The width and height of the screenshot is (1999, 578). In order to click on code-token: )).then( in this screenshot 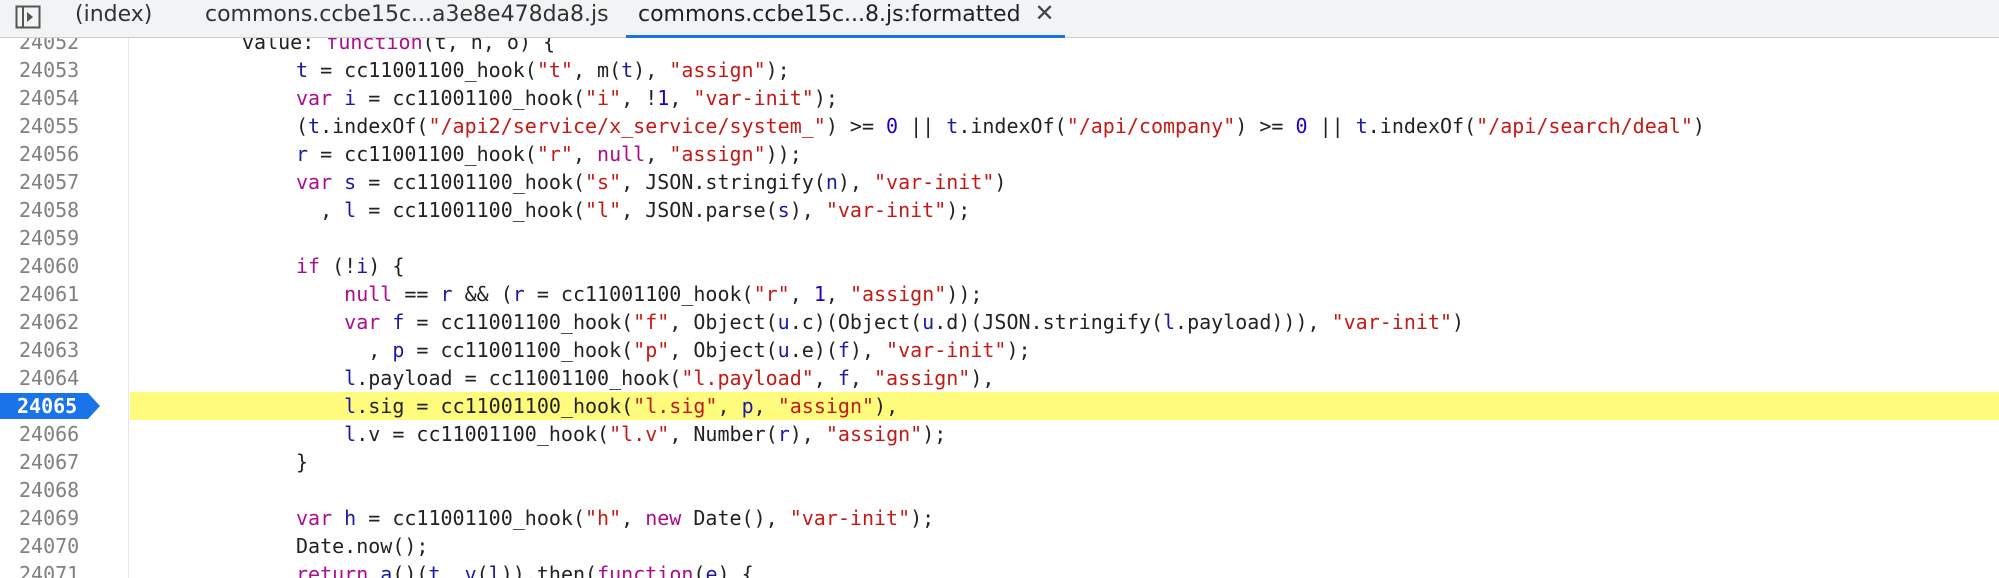, I will do `click(549, 570)`.